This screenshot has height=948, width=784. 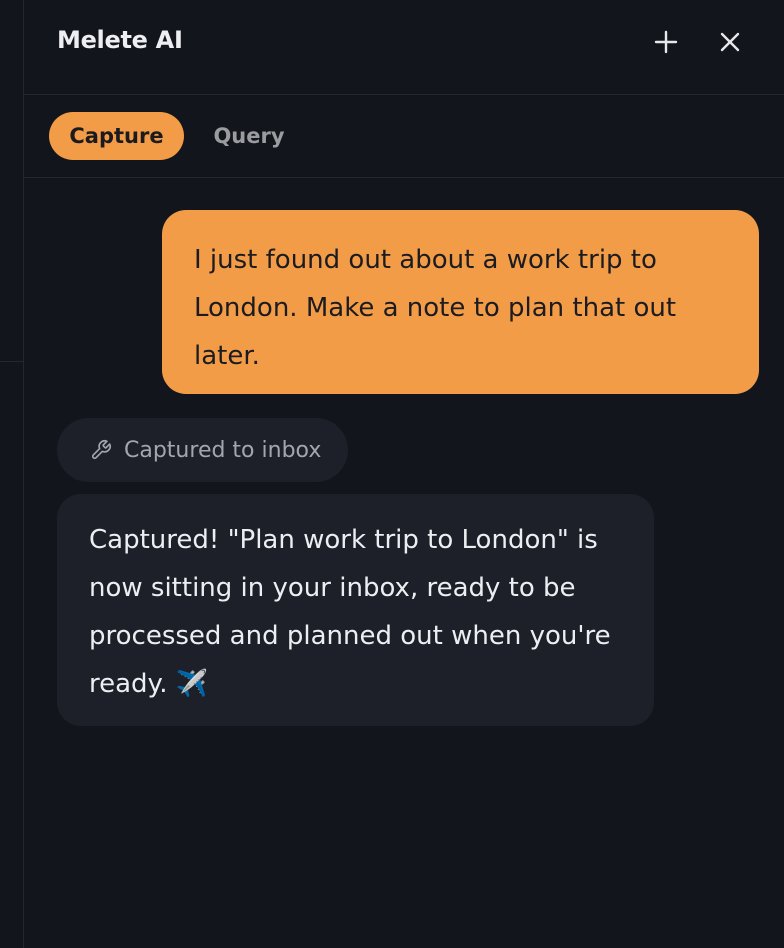 What do you see at coordinates (404, 136) in the screenshot?
I see `mode-tabs: Capture Query` at bounding box center [404, 136].